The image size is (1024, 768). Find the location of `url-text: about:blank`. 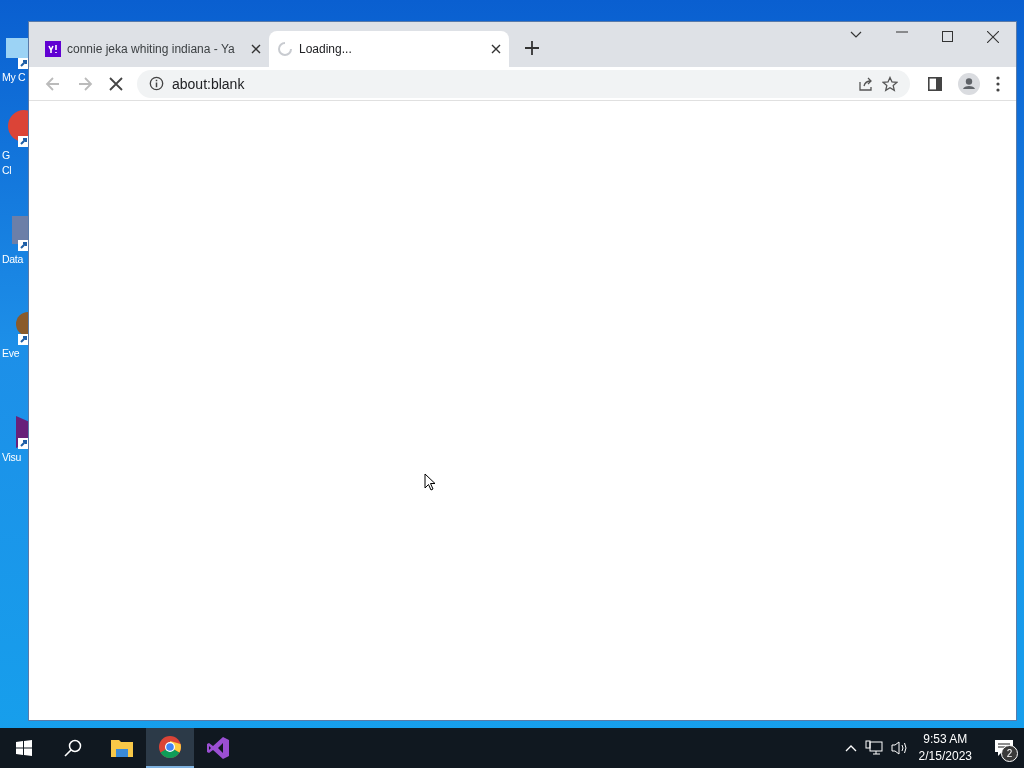

url-text: about:blank is located at coordinates (208, 83).